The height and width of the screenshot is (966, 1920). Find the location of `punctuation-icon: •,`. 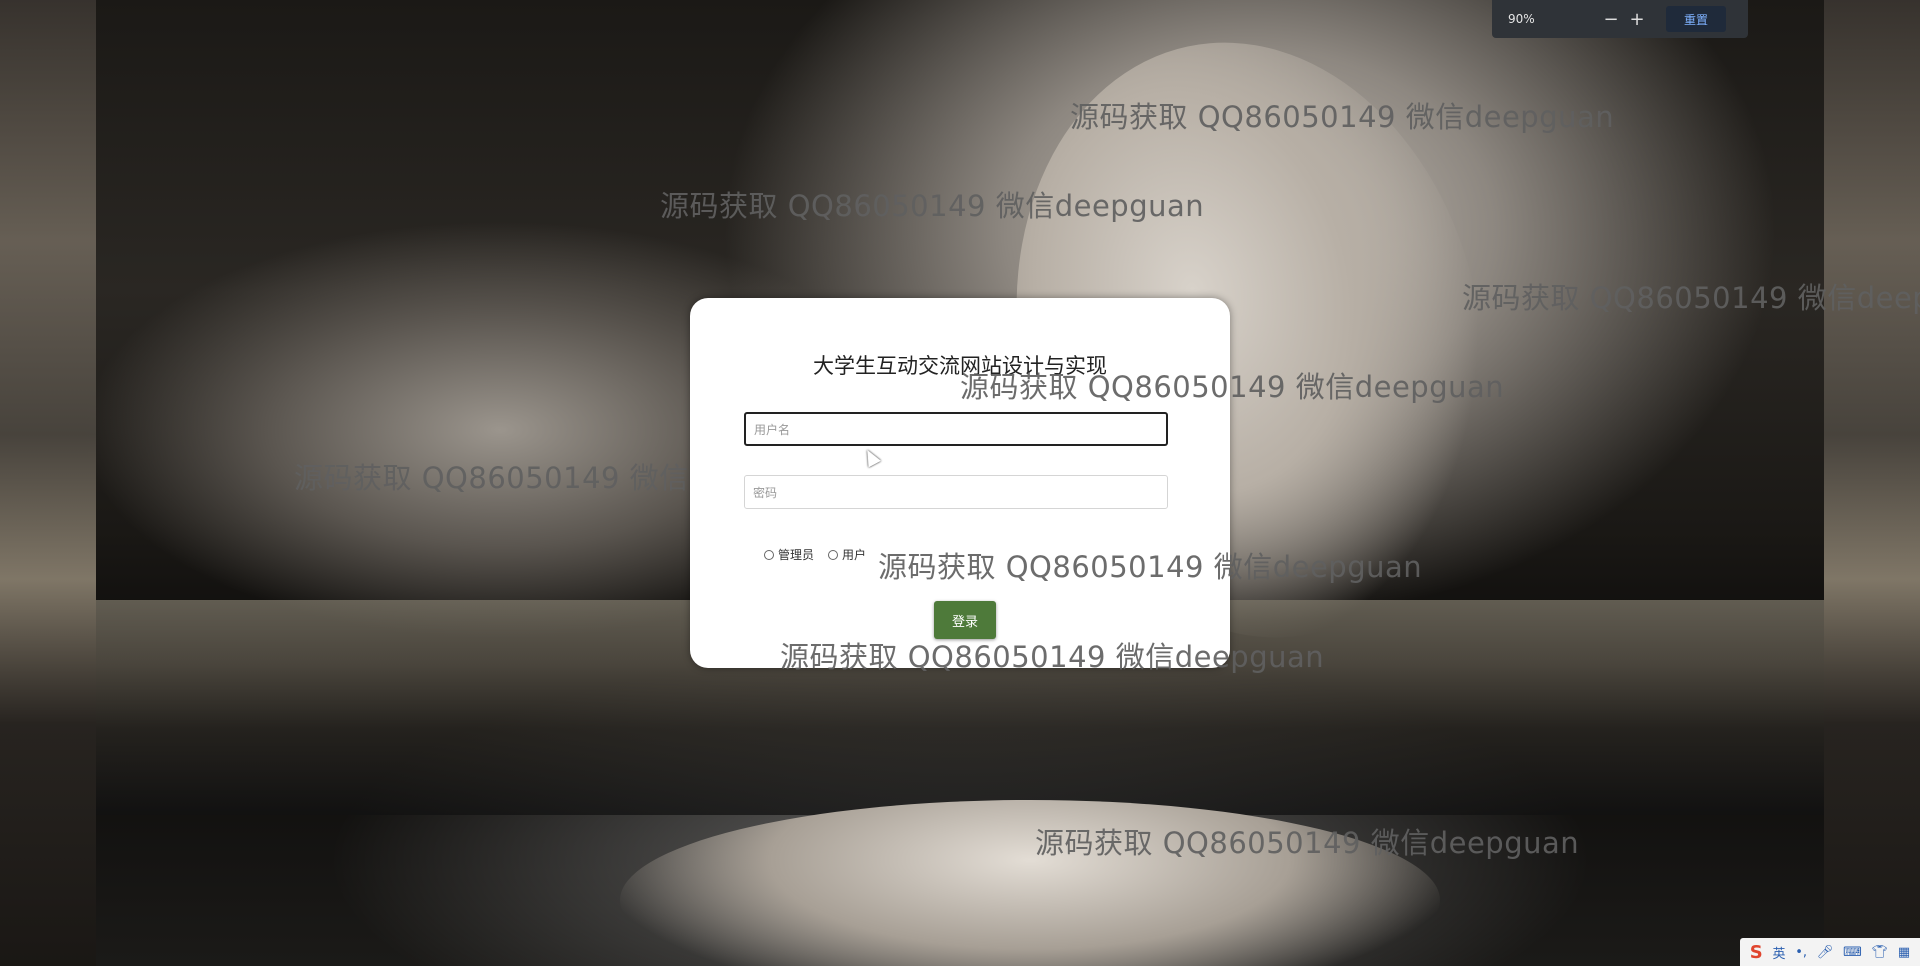

punctuation-icon: •, is located at coordinates (1801, 952).